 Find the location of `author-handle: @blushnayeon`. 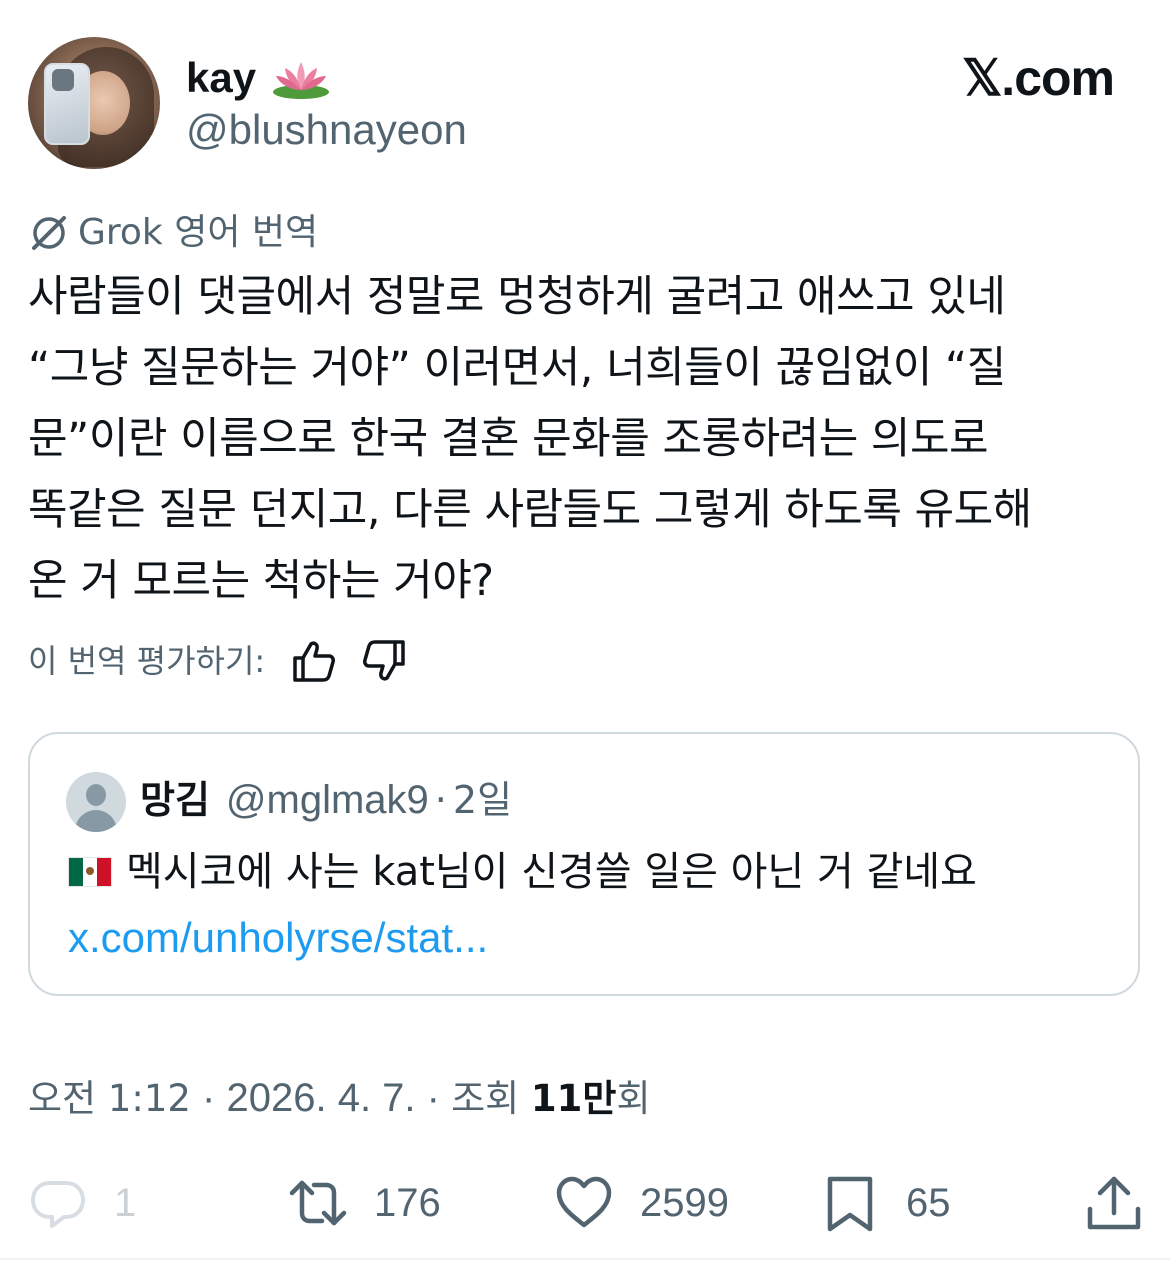

author-handle: @blushnayeon is located at coordinates (326, 130).